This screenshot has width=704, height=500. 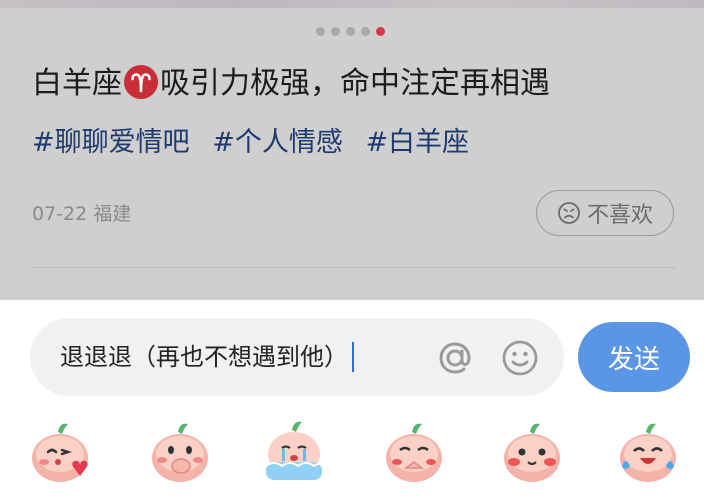 I want to click on text-caret, so click(x=353, y=357).